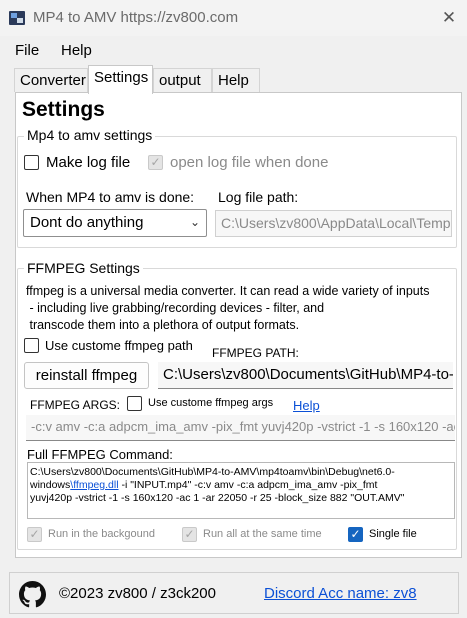 The width and height of the screenshot is (467, 618). What do you see at coordinates (88, 162) in the screenshot?
I see `make-log-label: Make log file` at bounding box center [88, 162].